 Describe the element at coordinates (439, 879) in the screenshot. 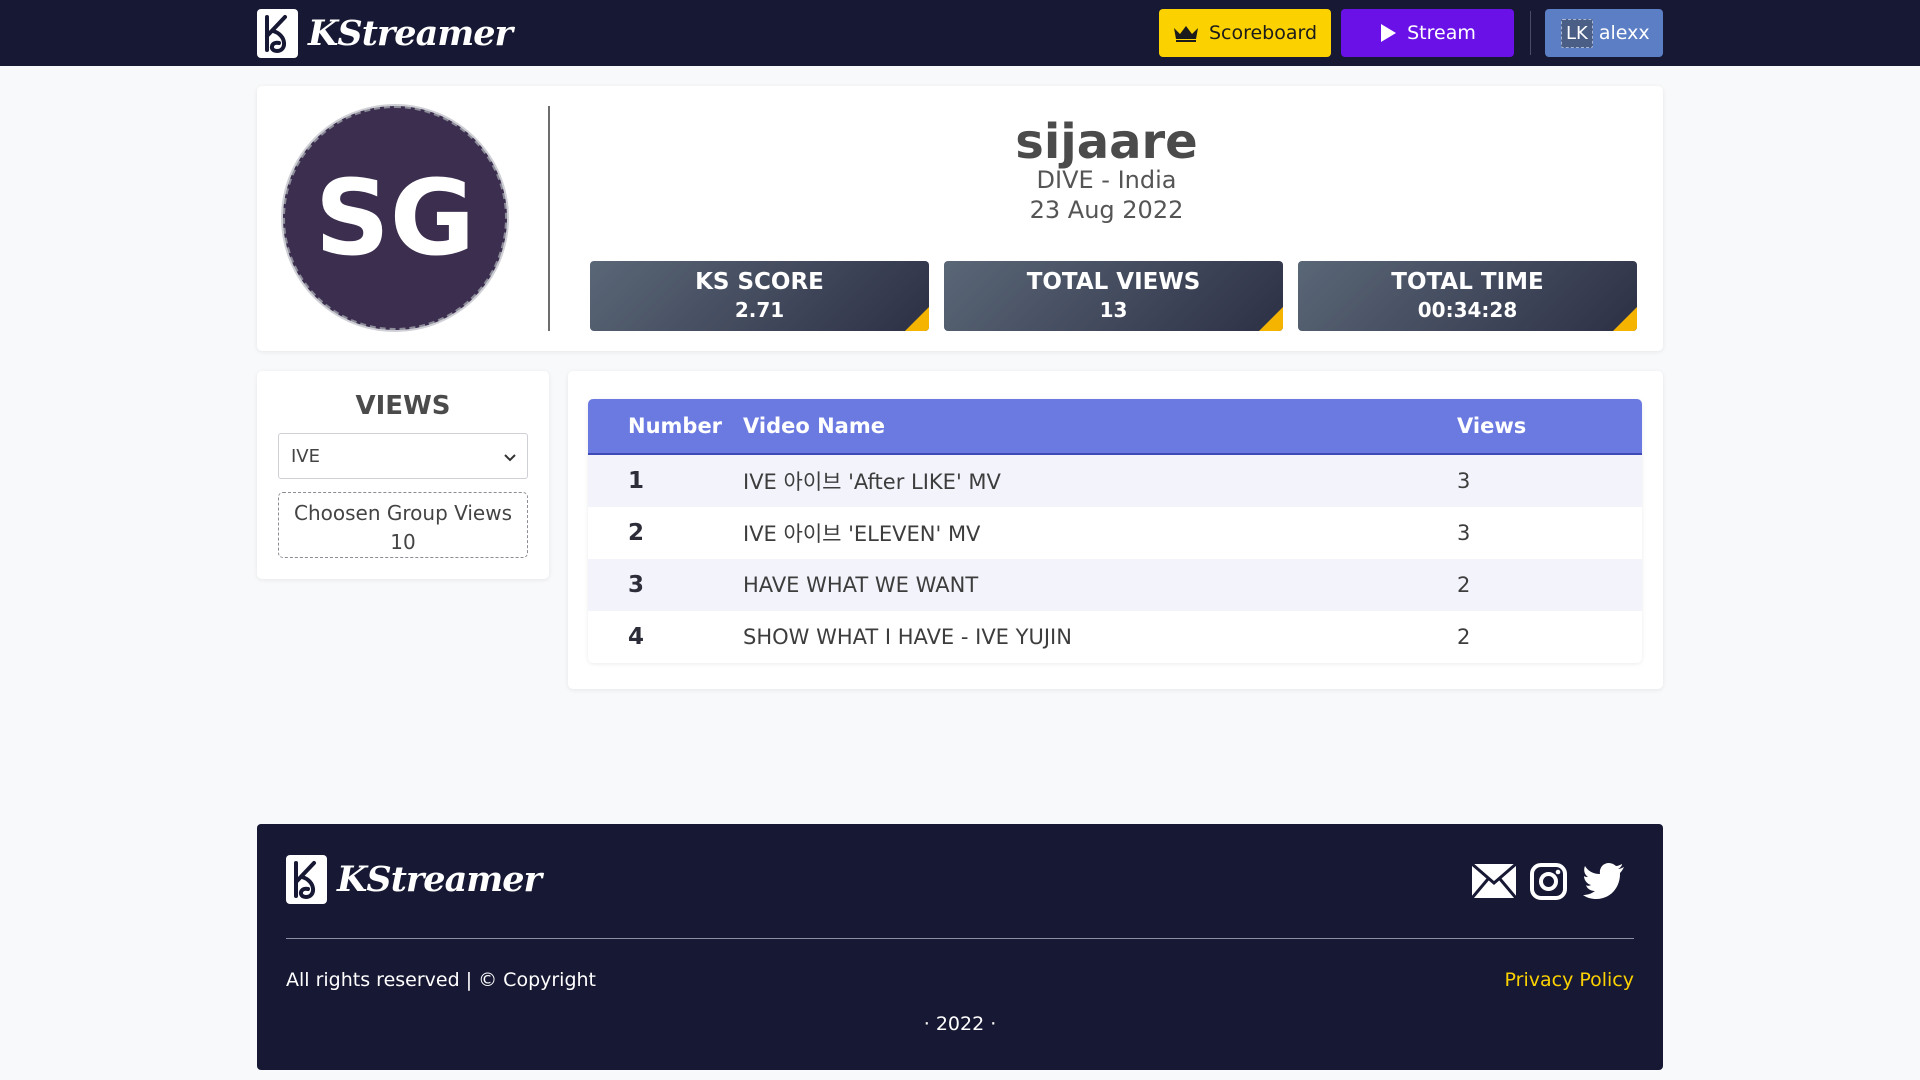

I see `footer-brand-name: KStreamer` at that location.